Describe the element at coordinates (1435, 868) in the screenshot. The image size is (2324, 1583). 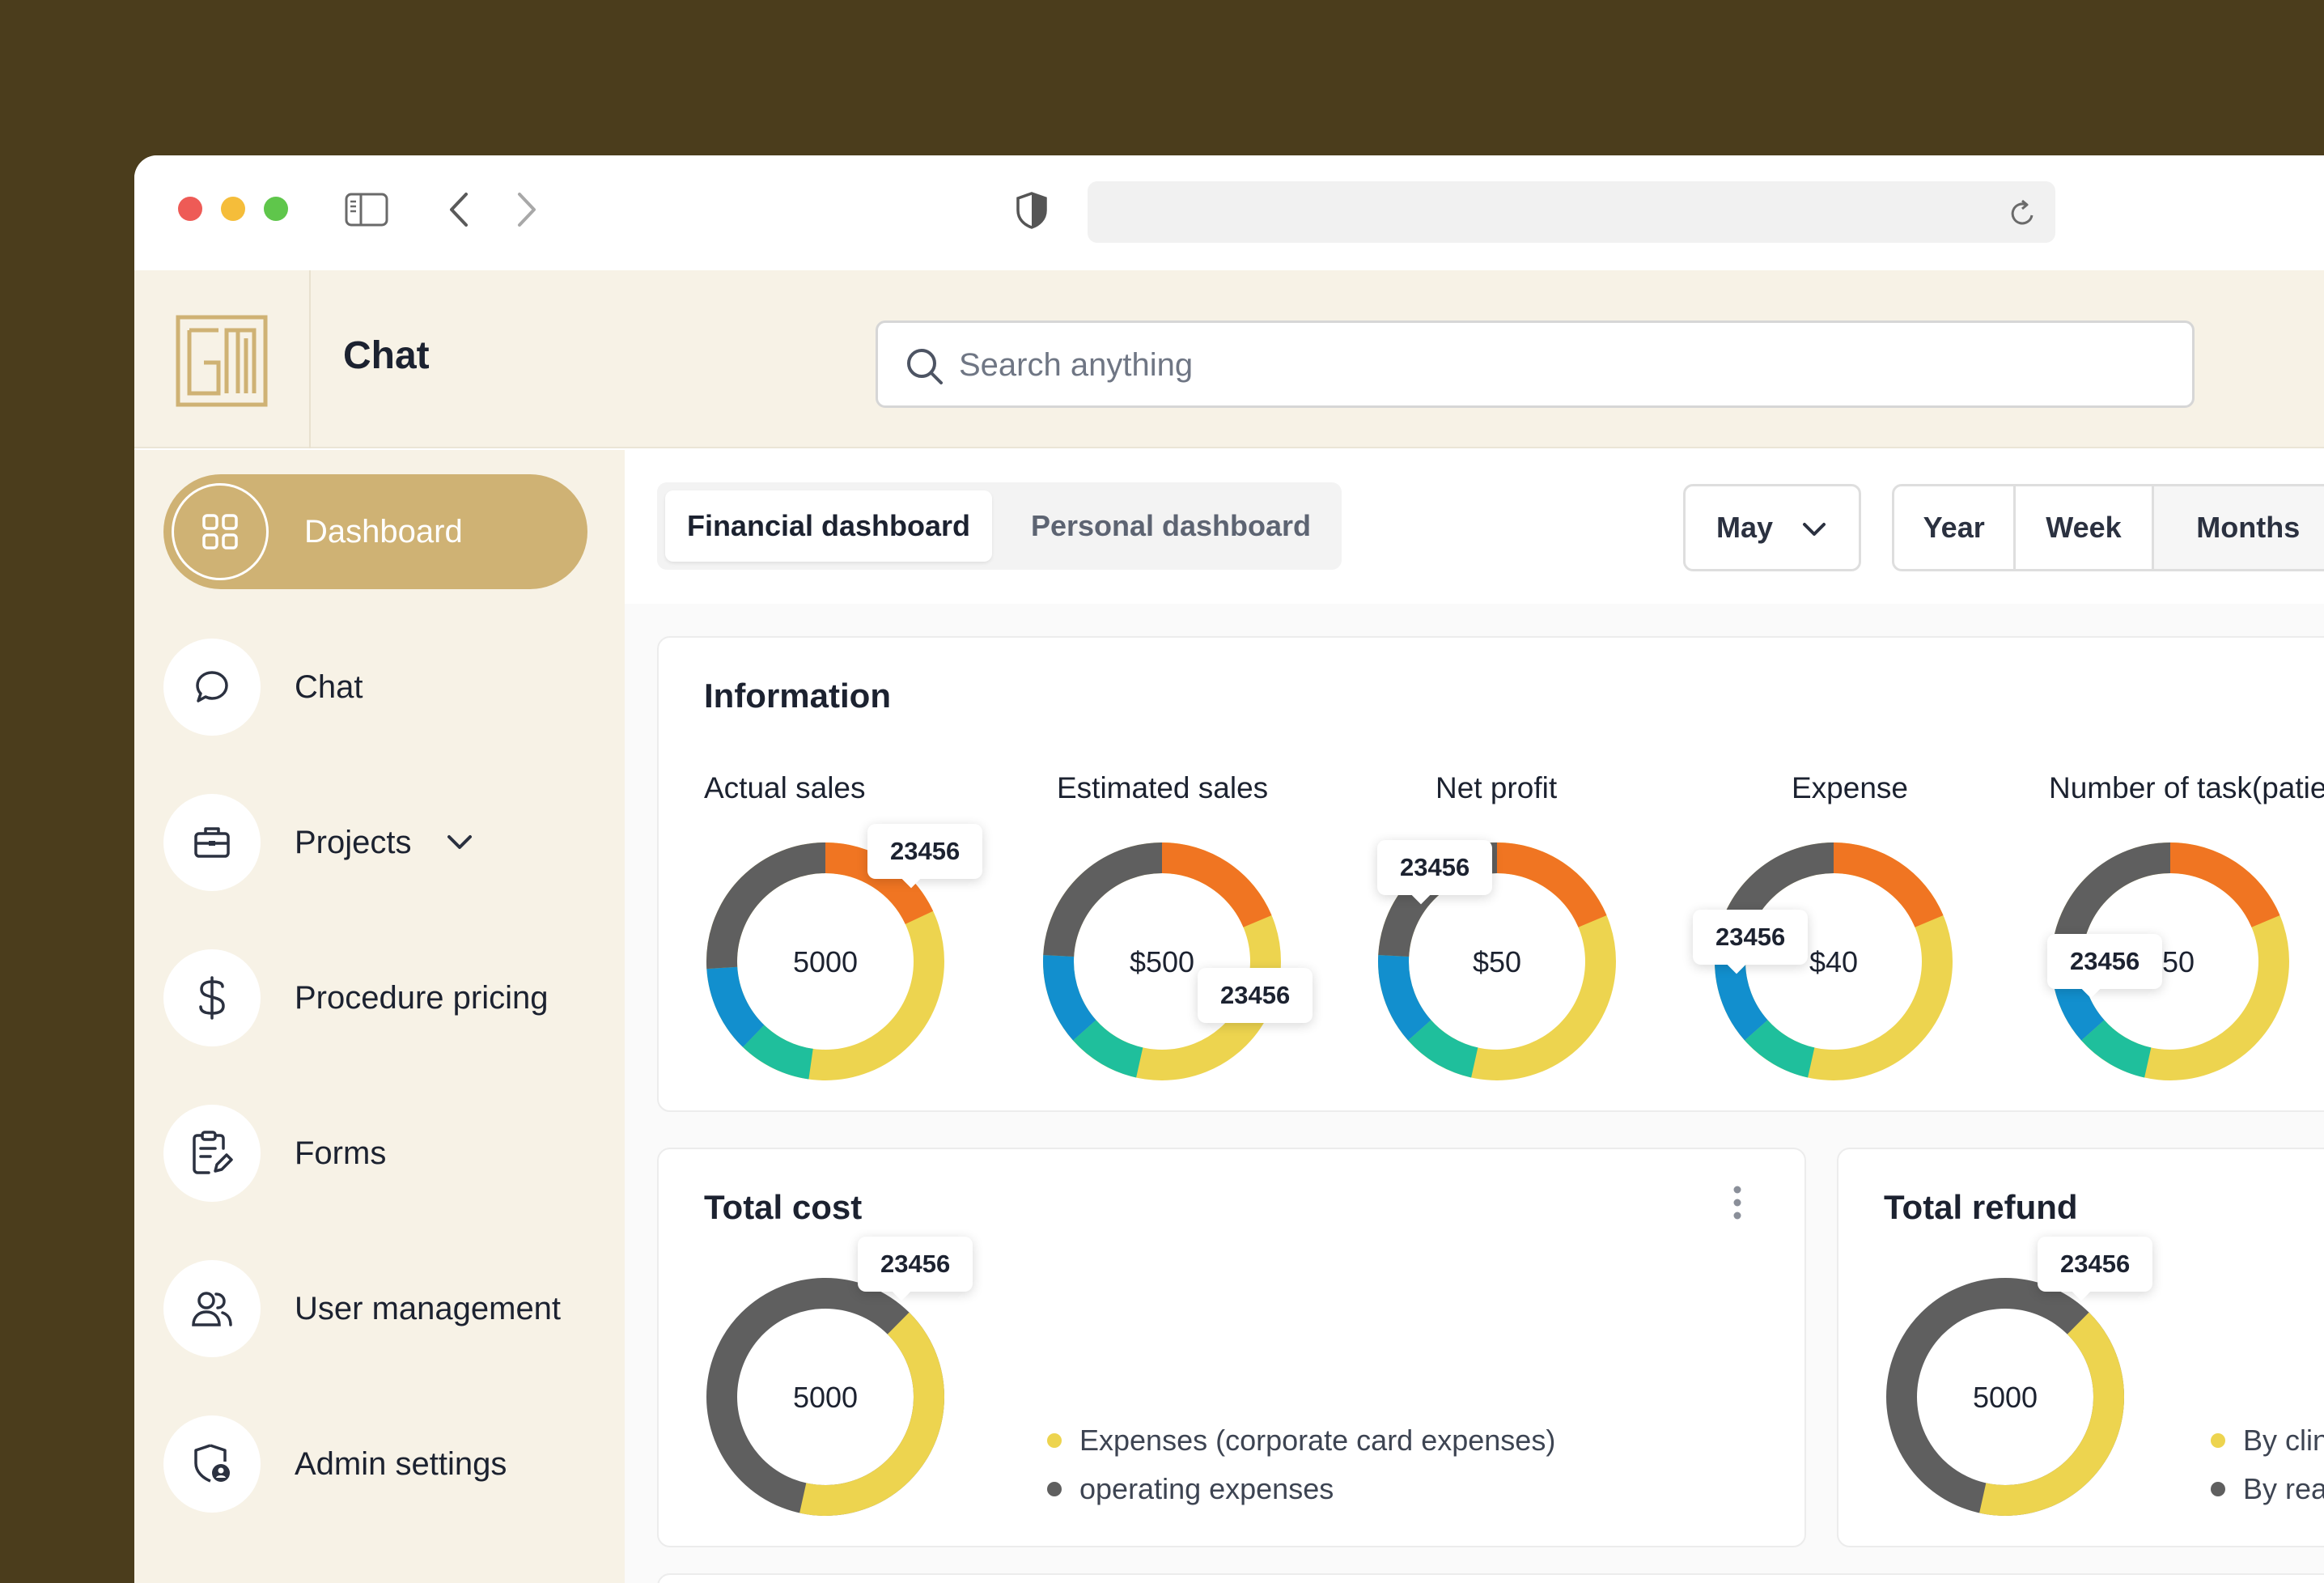
I see `net-profit-tooltip: 23456` at that location.